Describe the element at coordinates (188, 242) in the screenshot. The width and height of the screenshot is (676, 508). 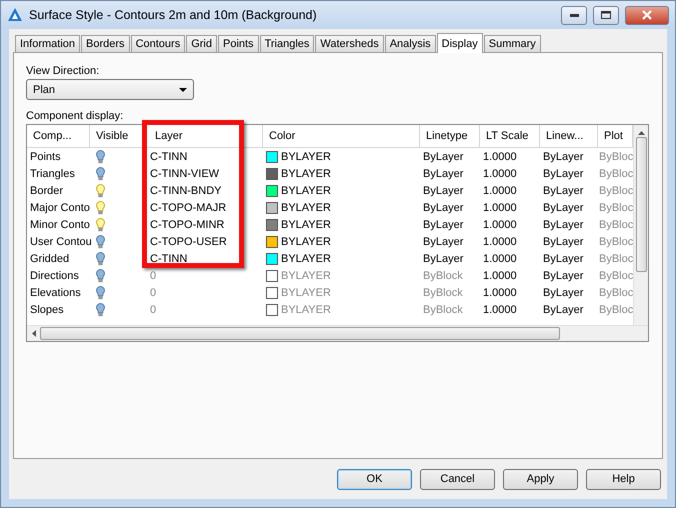
I see `table-cell-text: C-TOPO-USER` at that location.